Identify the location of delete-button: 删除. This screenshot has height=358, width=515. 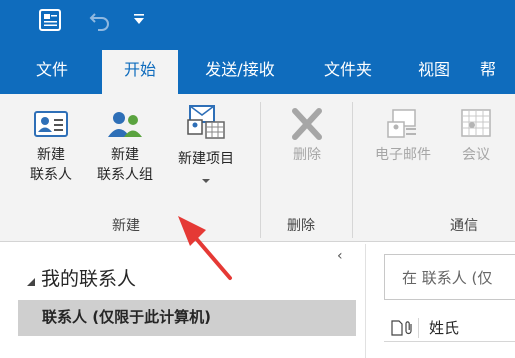
(307, 136).